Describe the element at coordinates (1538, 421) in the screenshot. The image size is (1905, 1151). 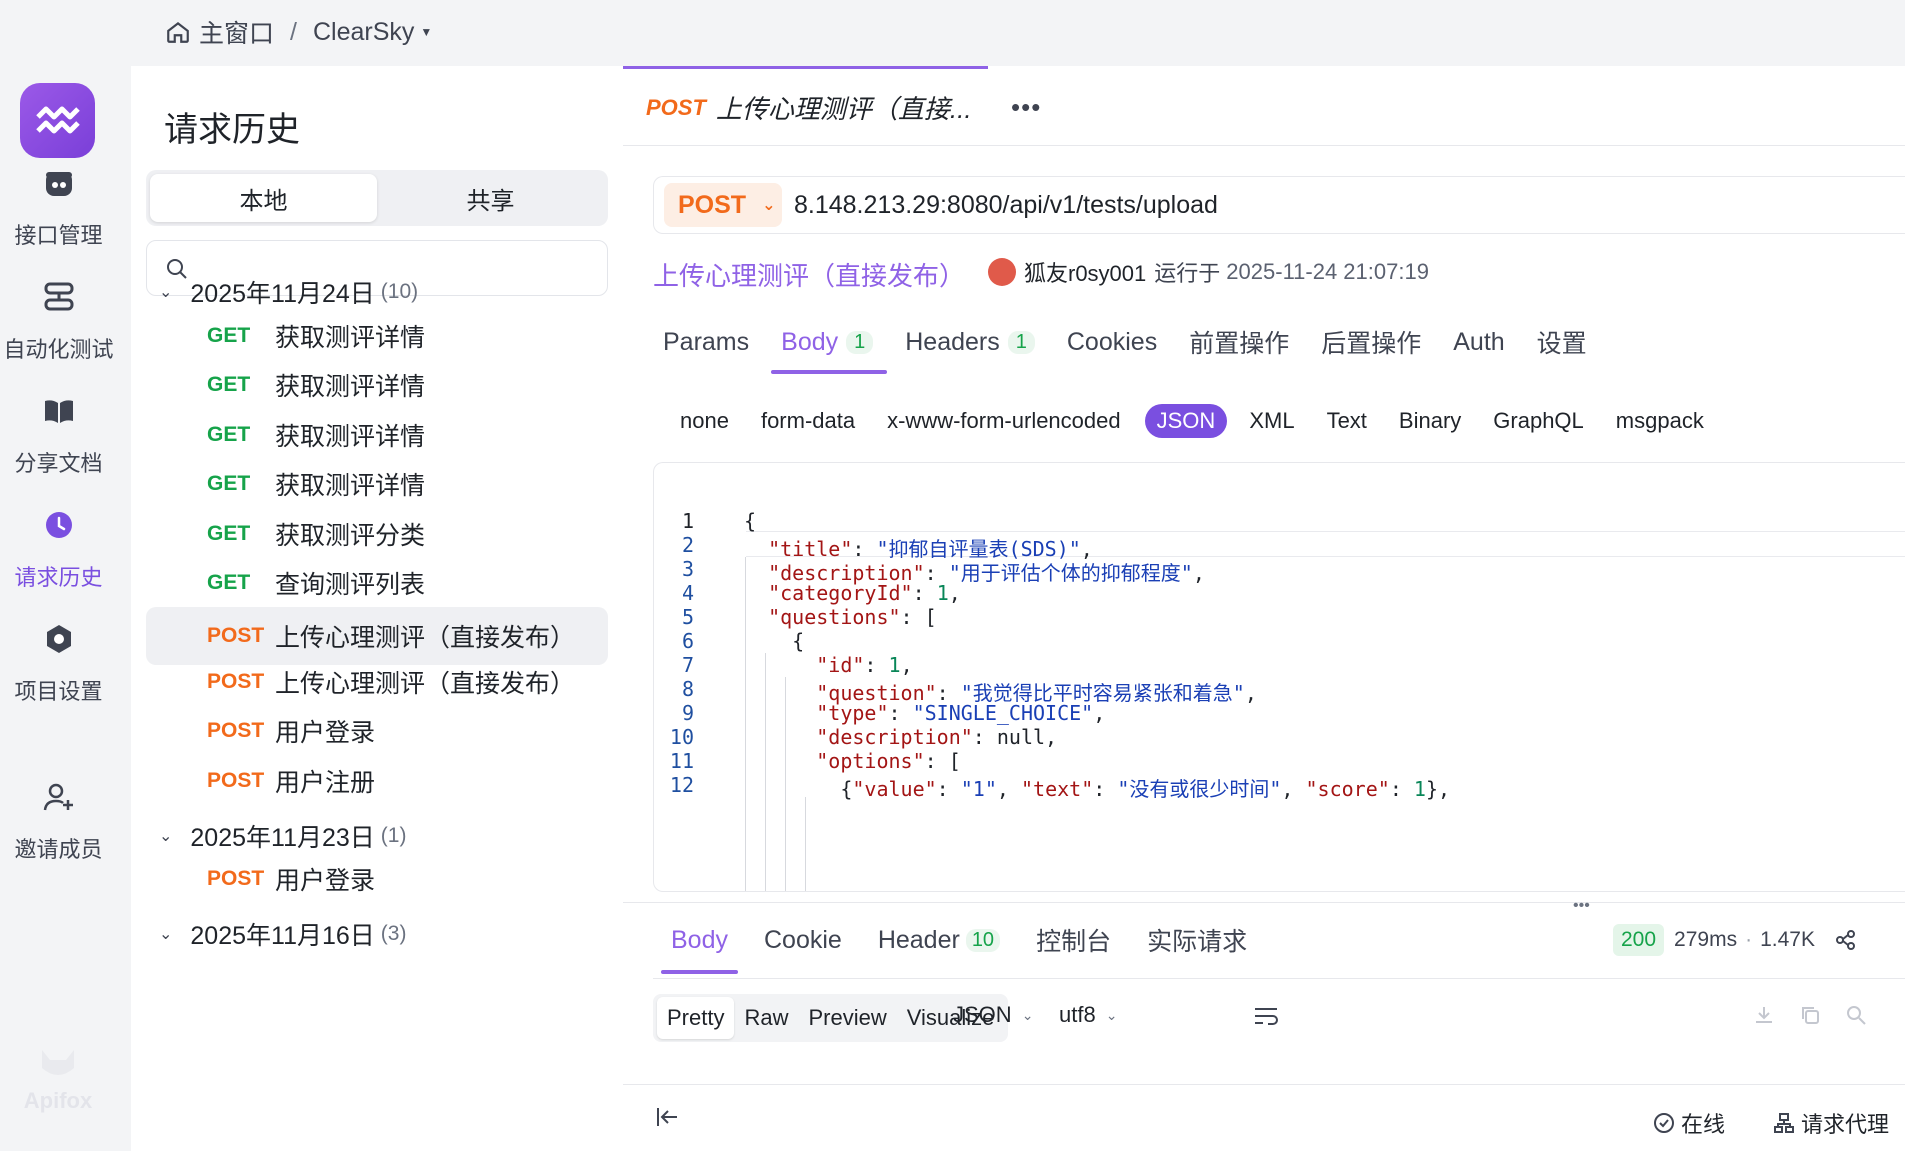
I see `body-type-graphql: GraphQL` at that location.